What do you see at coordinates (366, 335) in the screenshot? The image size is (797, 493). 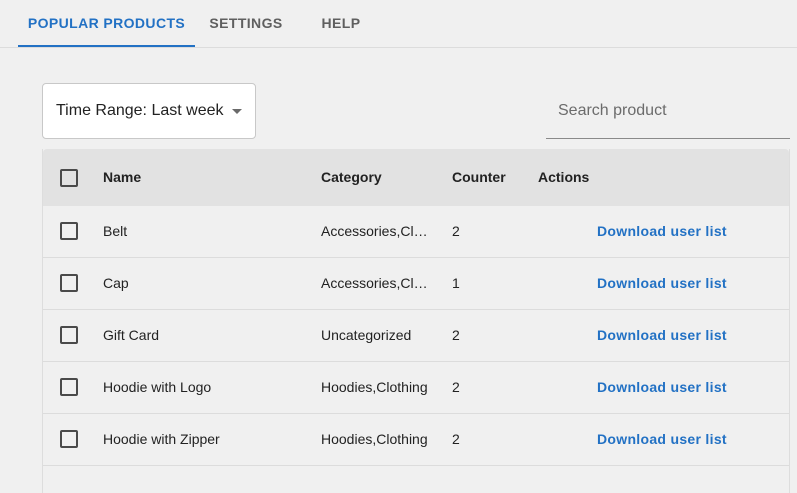 I see `product-category: Uncategorized` at bounding box center [366, 335].